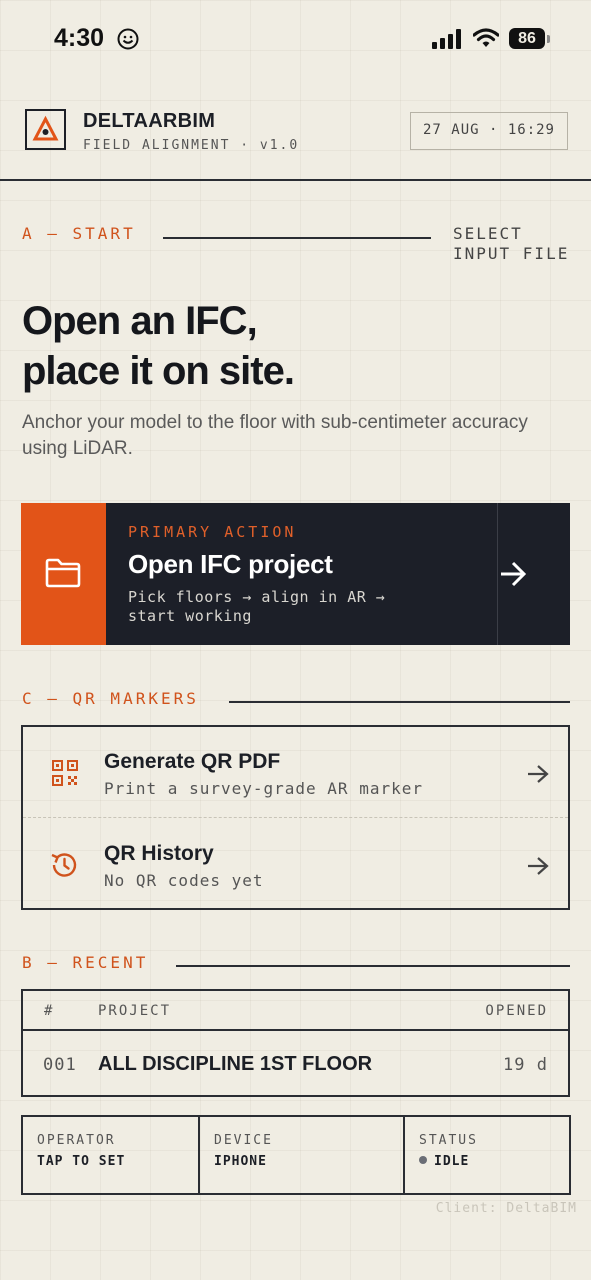 The height and width of the screenshot is (1280, 591). What do you see at coordinates (511, 253) in the screenshot?
I see `select-input-line2: INPUT FILE` at bounding box center [511, 253].